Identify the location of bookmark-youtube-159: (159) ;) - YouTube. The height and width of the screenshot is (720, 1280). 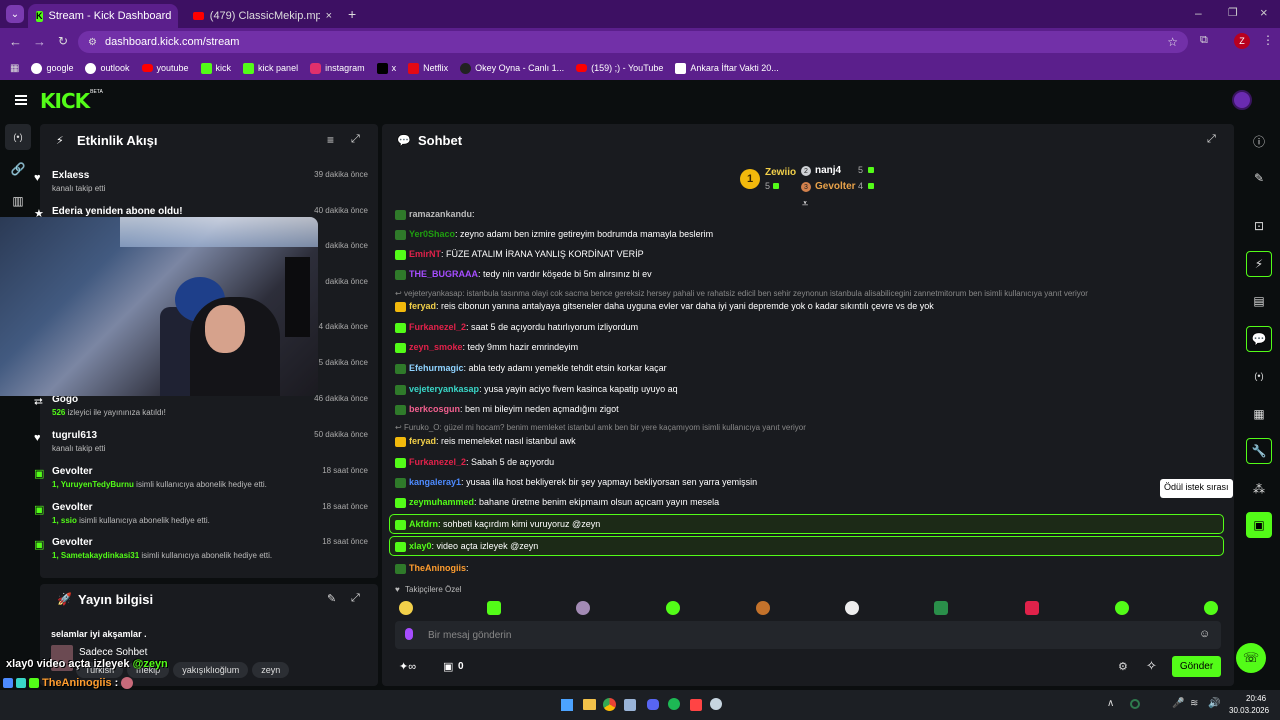
(619, 68).